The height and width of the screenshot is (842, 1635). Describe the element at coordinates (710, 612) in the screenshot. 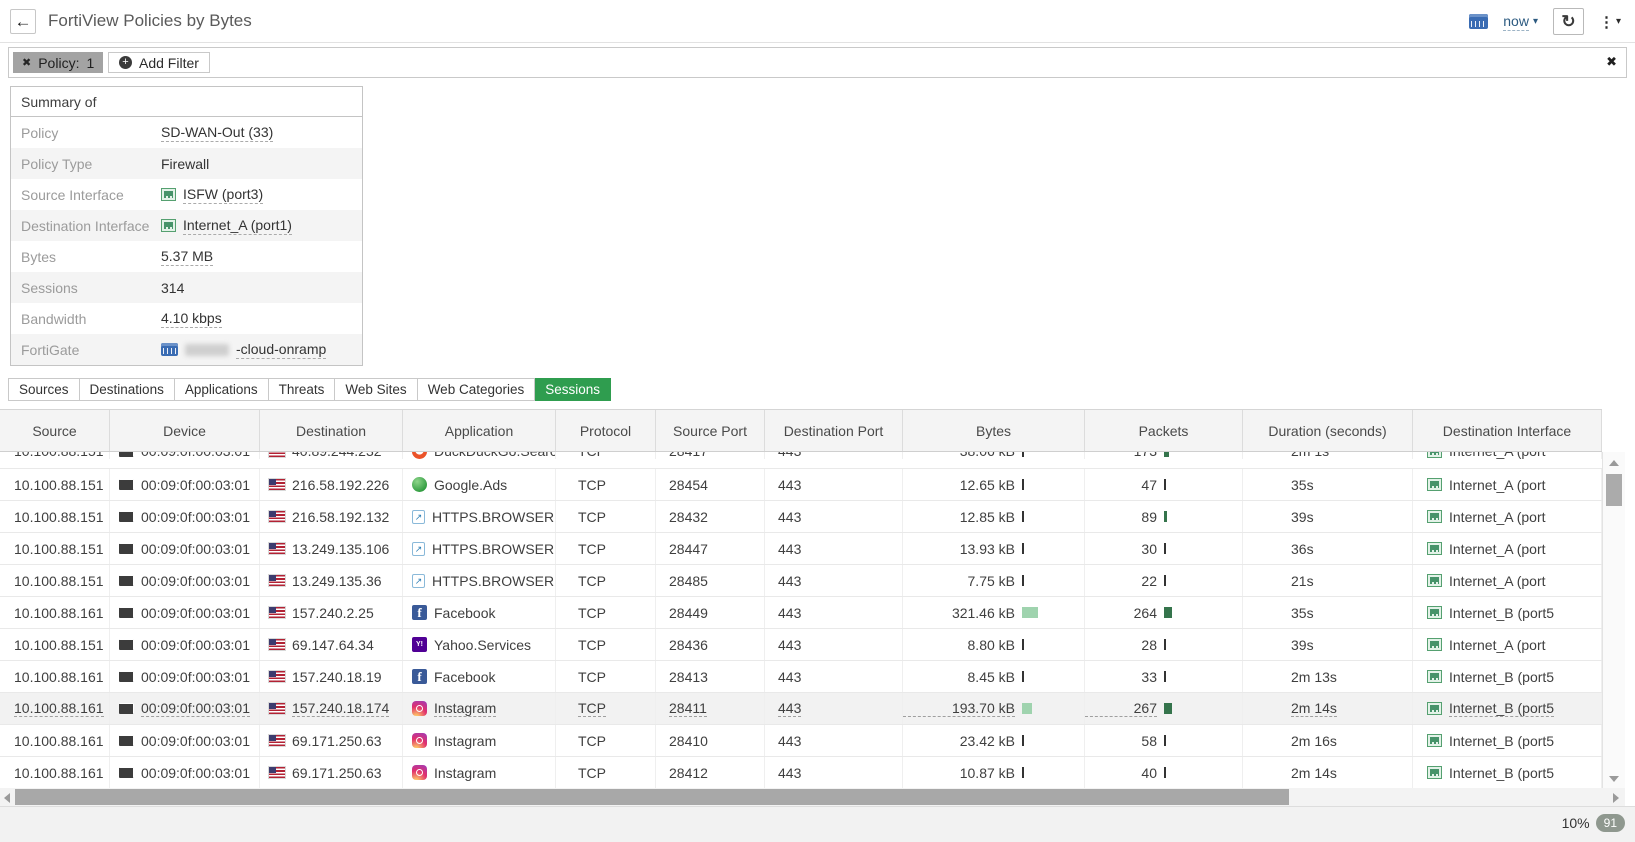

I see `cell-source-port: 28449` at that location.